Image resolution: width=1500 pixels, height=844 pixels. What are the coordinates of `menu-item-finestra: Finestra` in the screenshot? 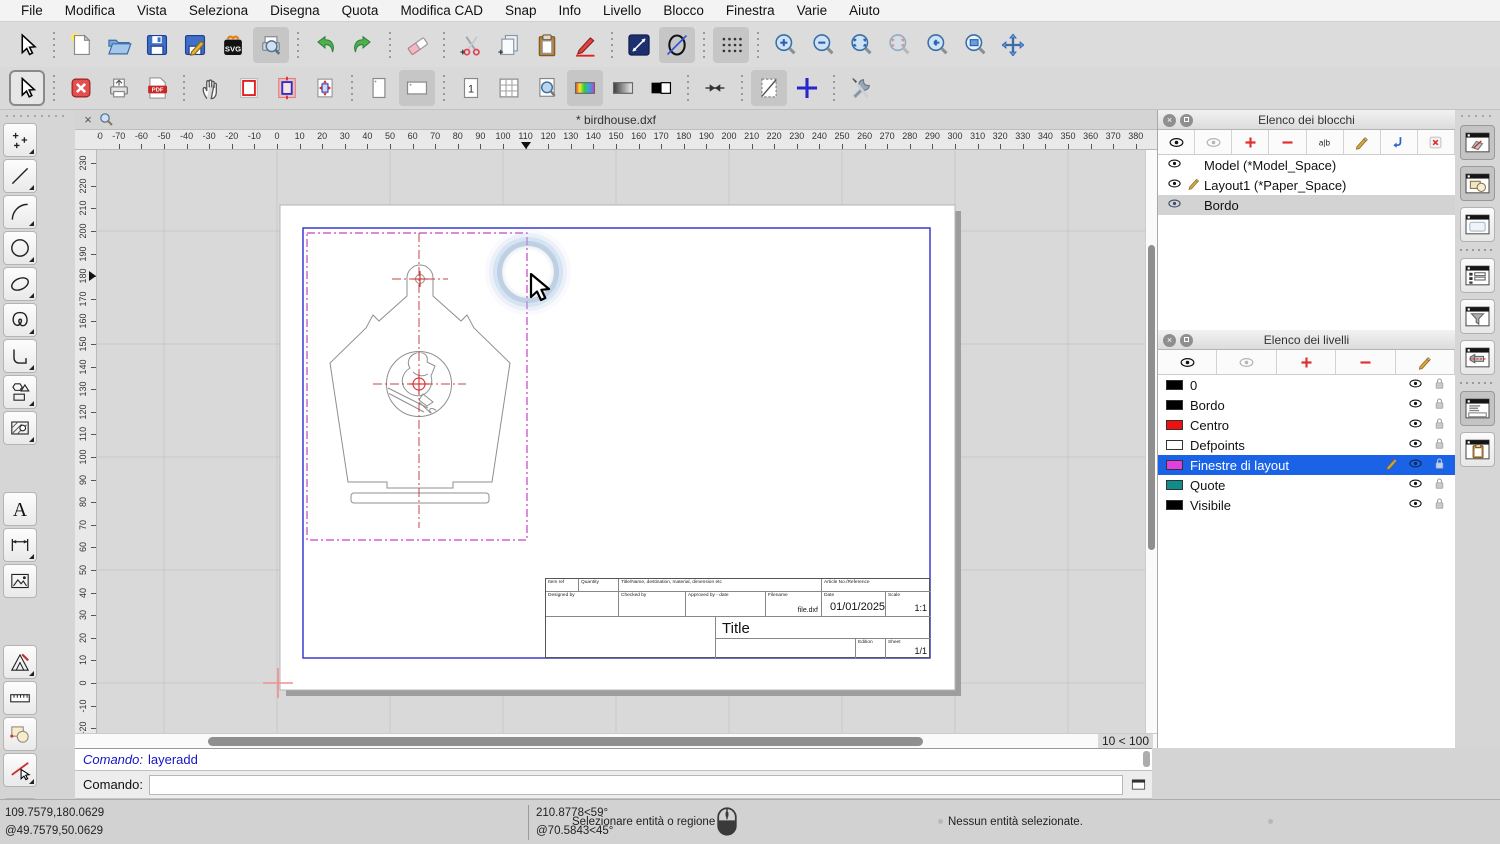 It's located at (750, 11).